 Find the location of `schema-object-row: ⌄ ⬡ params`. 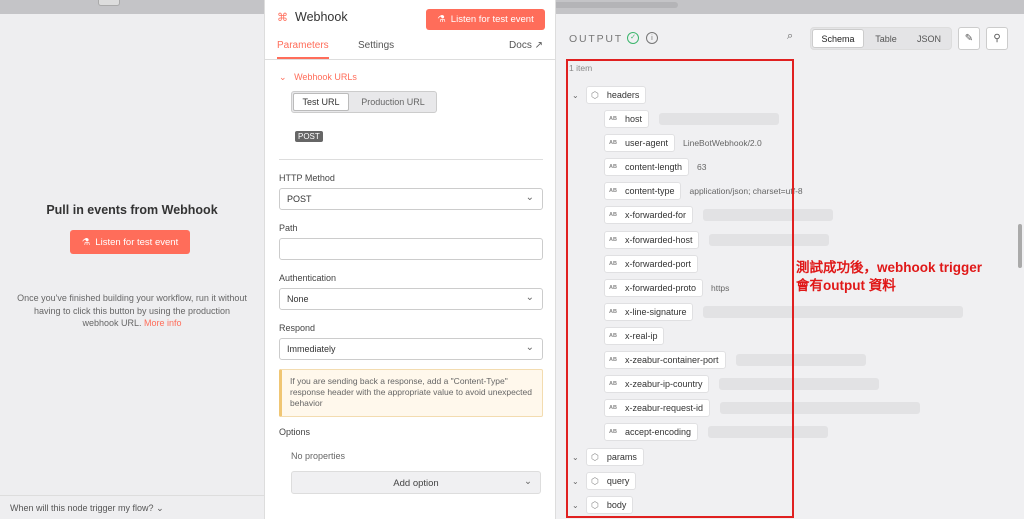

schema-object-row: ⌄ ⬡ params is located at coordinates (608, 457).